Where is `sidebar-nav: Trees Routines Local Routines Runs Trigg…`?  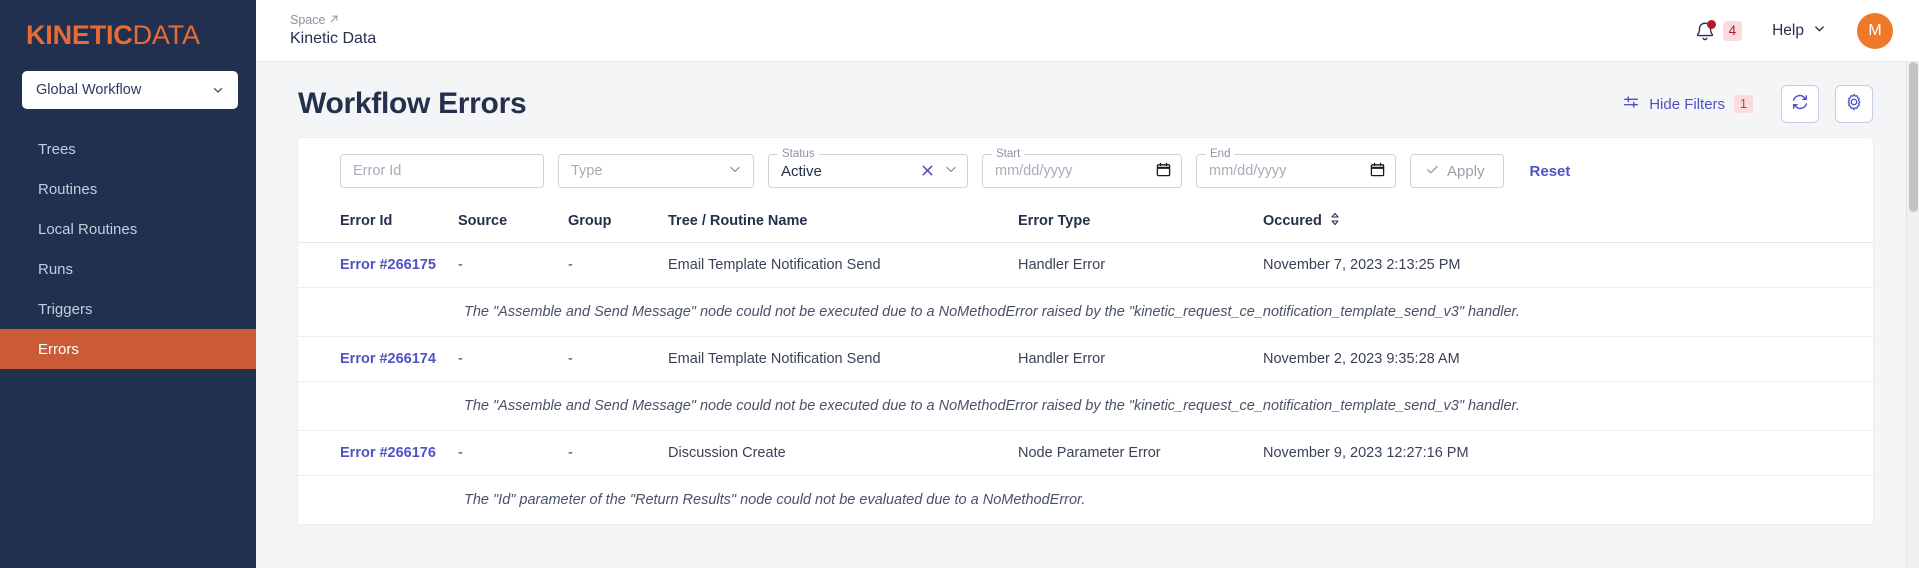
sidebar-nav: Trees Routines Local Routines Runs Trigg… is located at coordinates (128, 249).